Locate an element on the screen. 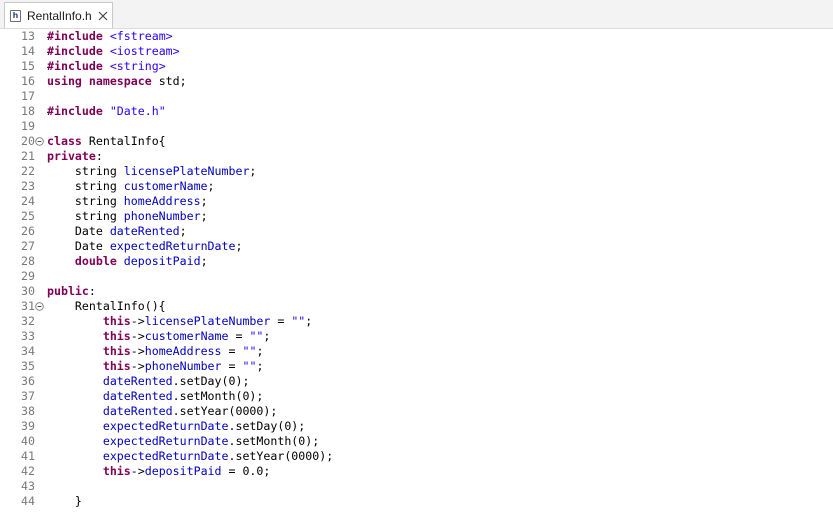  code-line: 29 is located at coordinates (416, 276).